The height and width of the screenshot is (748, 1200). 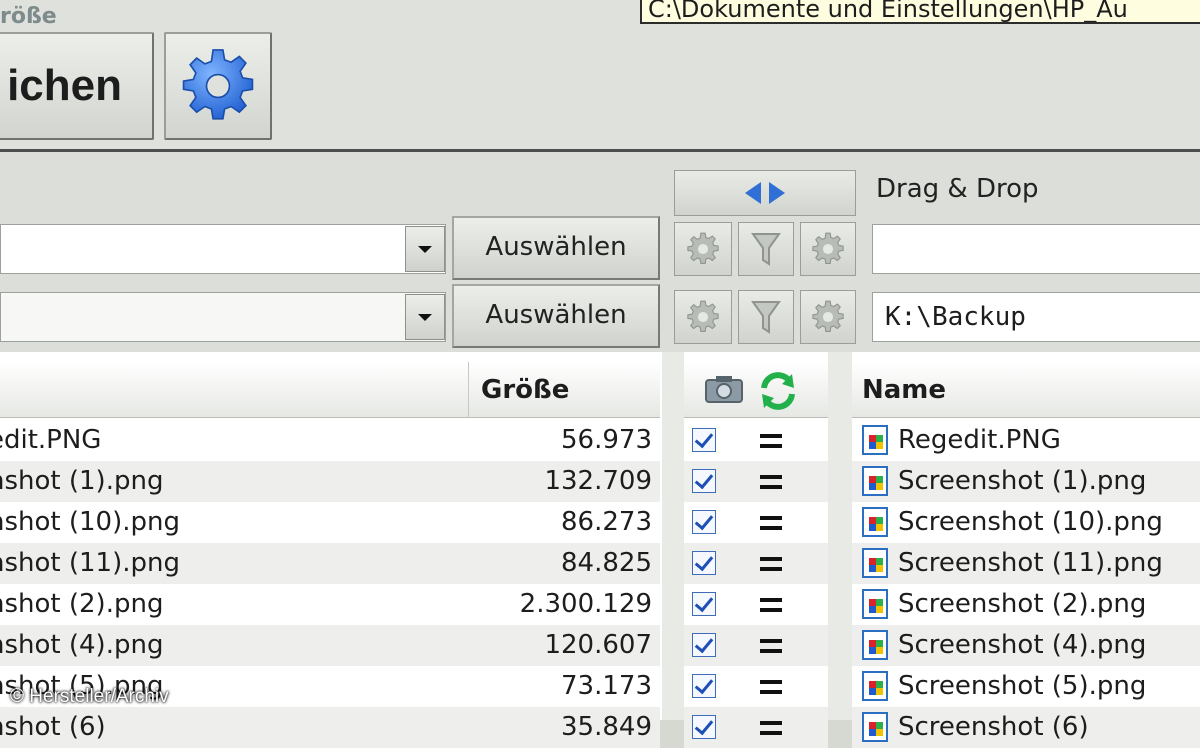 I want to click on table-row: Screenshot (10).png, so click(x=1026, y=522).